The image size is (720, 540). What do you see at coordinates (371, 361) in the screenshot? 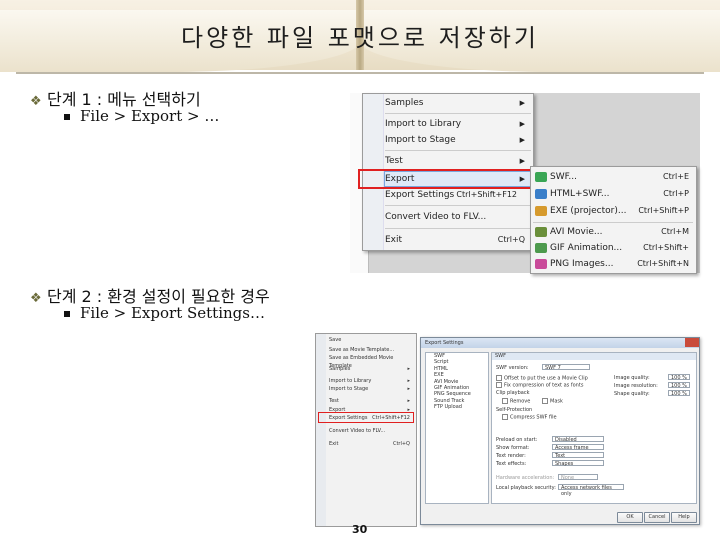
I see `menu-item-save-embedded-template: Save as Embedded Movie Template` at bounding box center [371, 361].